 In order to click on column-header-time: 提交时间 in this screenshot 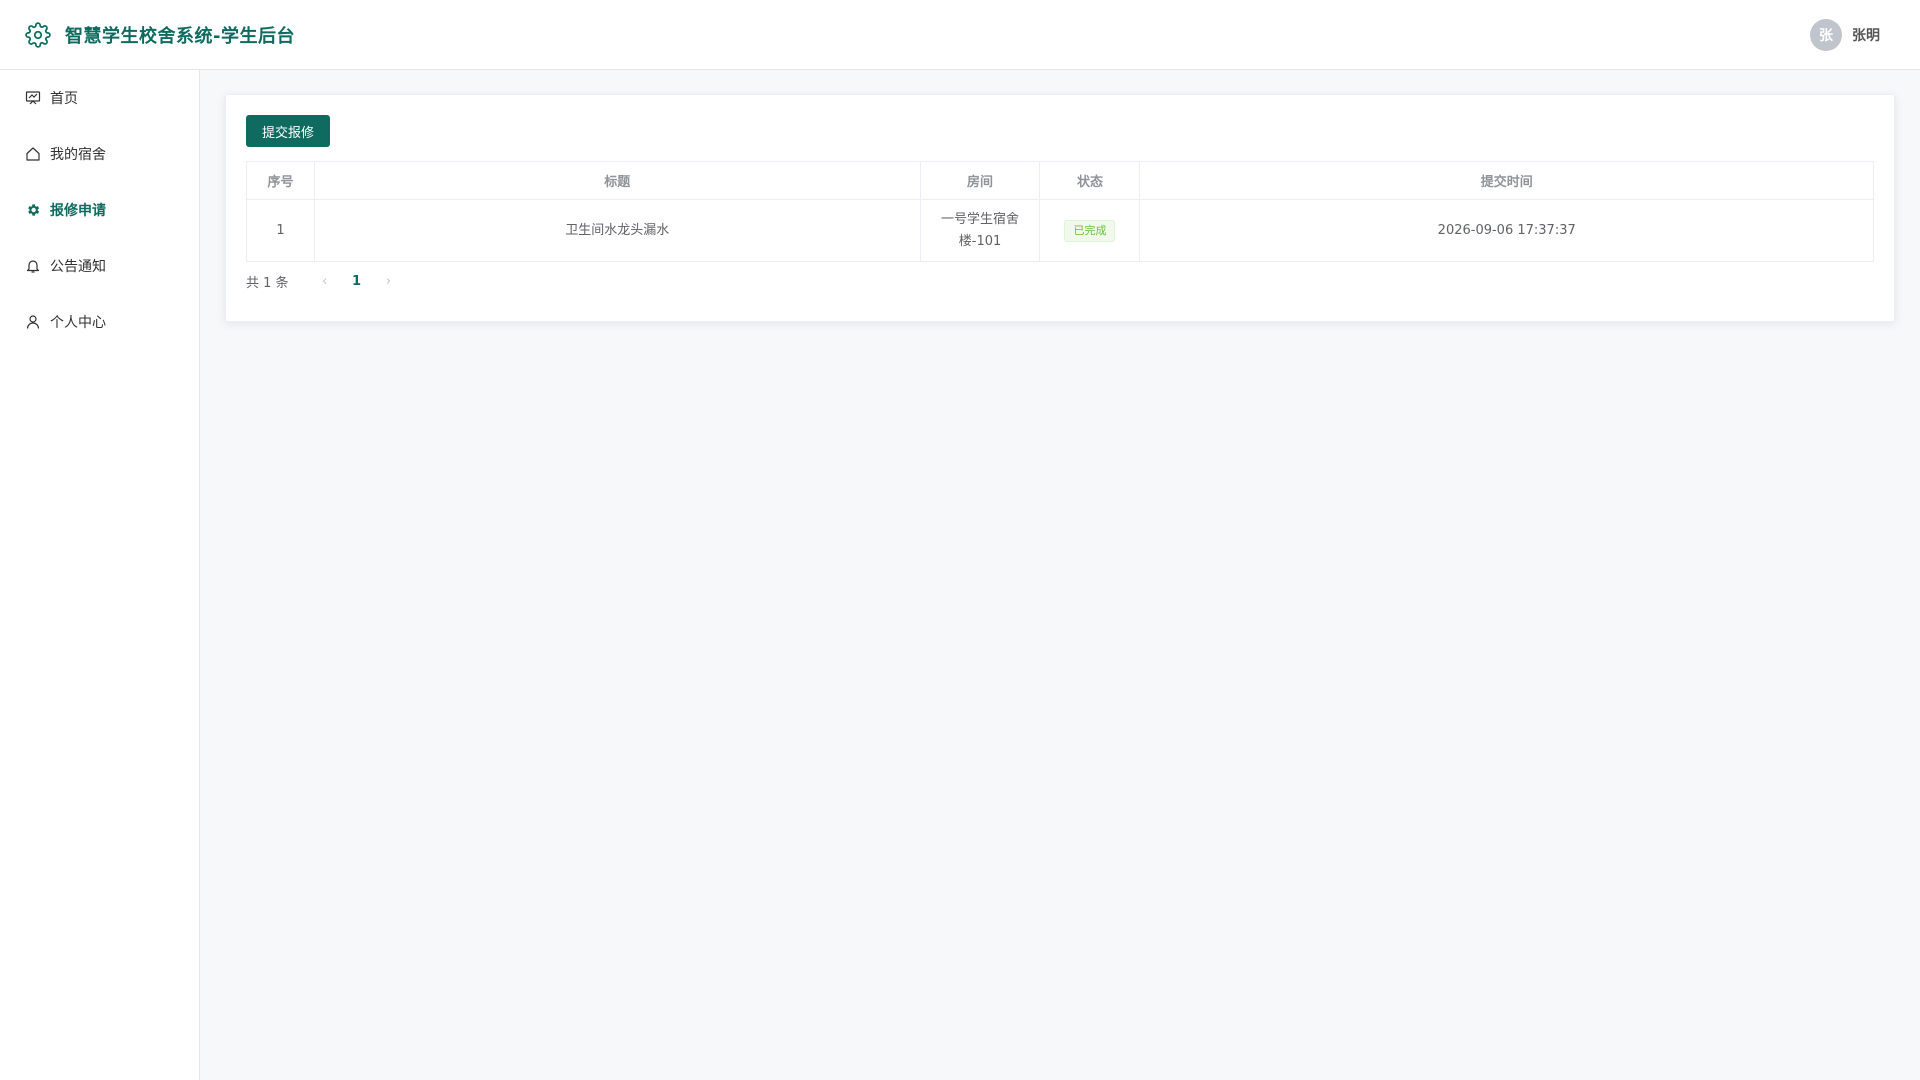, I will do `click(1506, 180)`.